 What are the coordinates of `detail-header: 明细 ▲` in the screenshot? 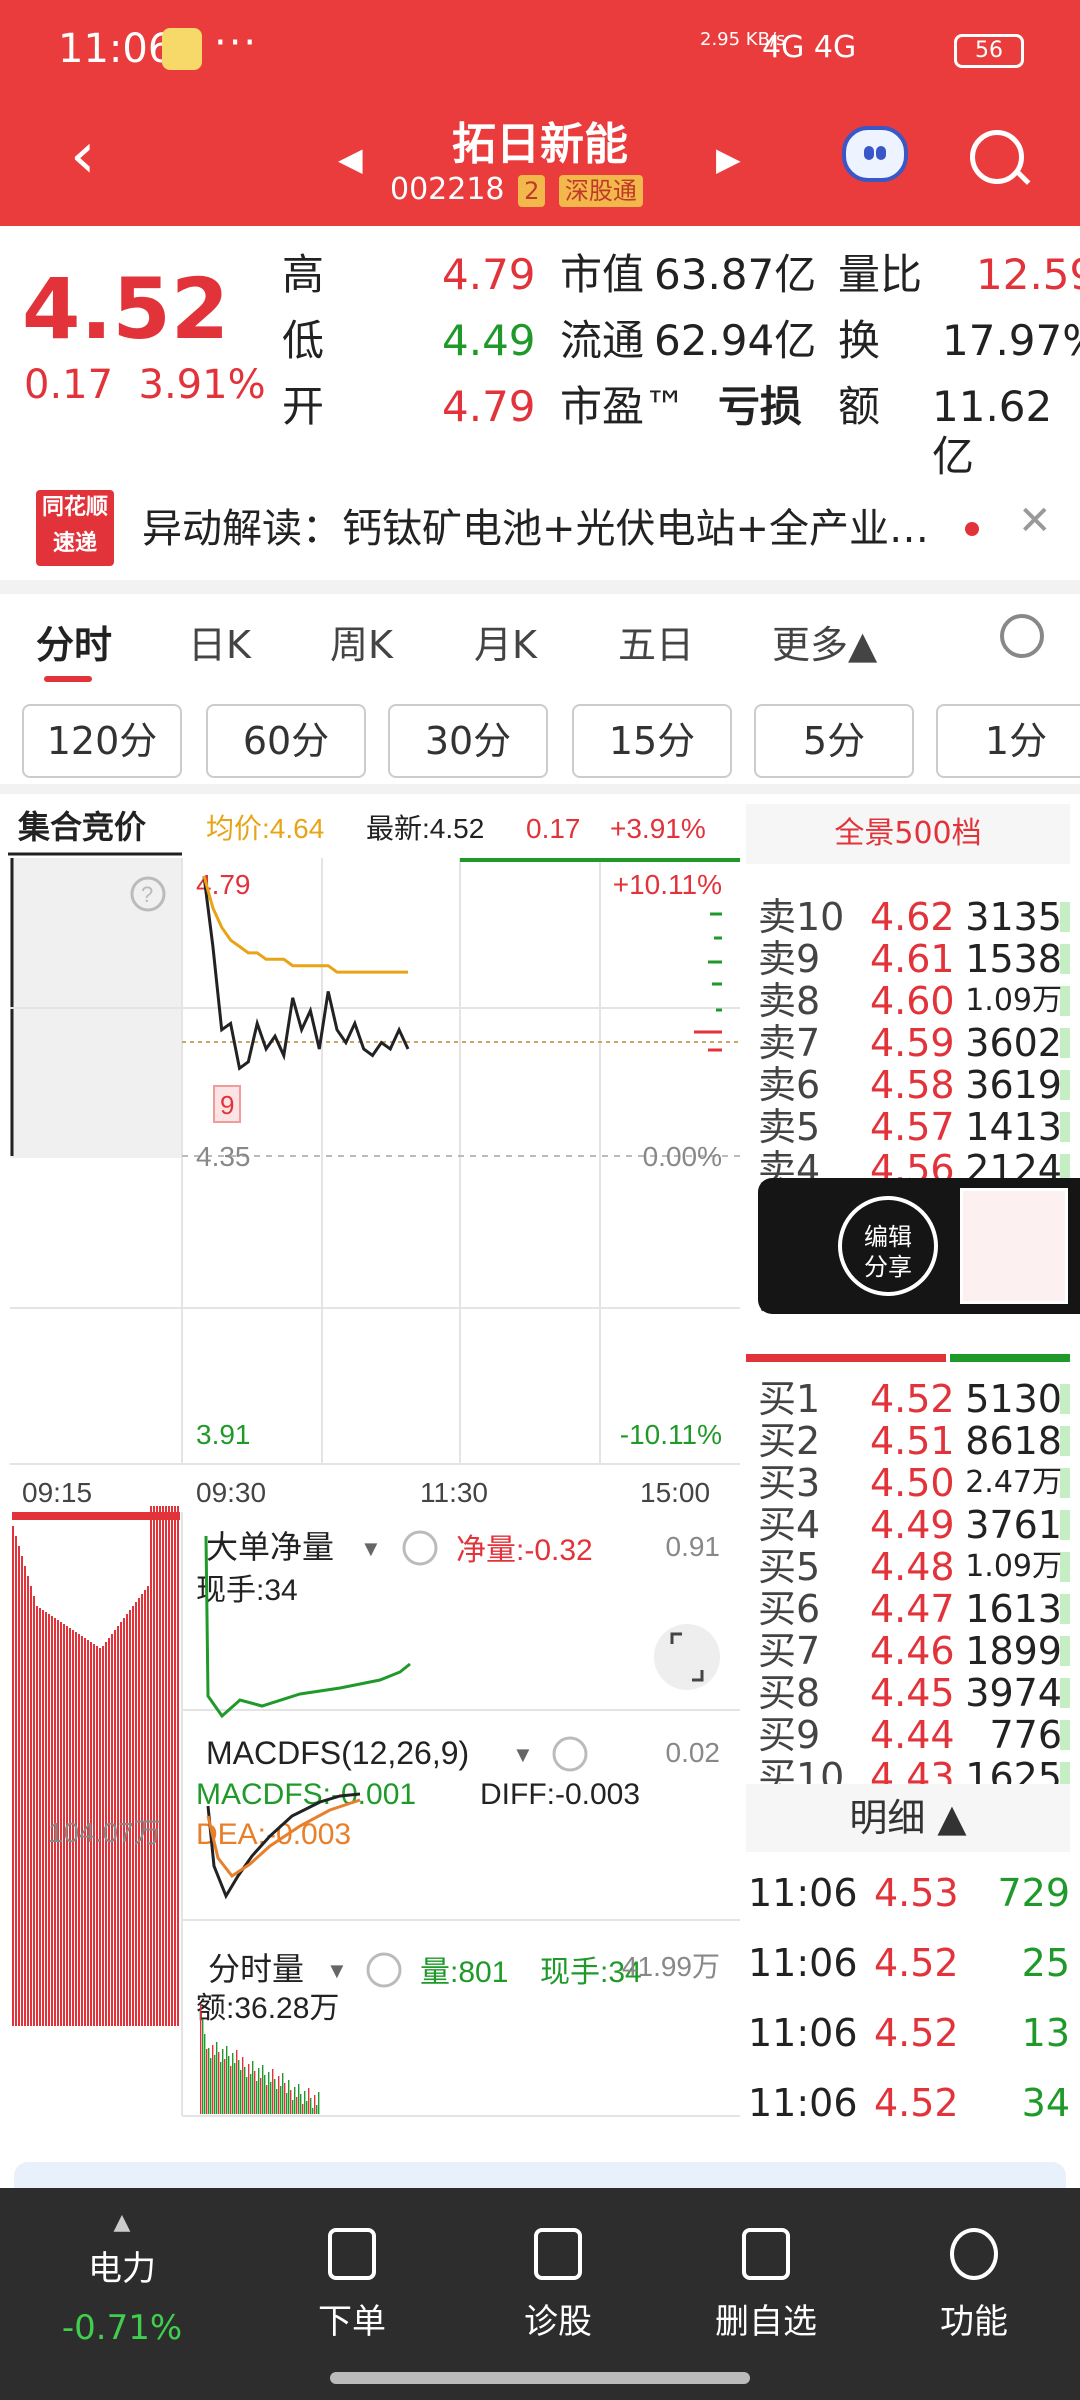 It's located at (908, 1818).